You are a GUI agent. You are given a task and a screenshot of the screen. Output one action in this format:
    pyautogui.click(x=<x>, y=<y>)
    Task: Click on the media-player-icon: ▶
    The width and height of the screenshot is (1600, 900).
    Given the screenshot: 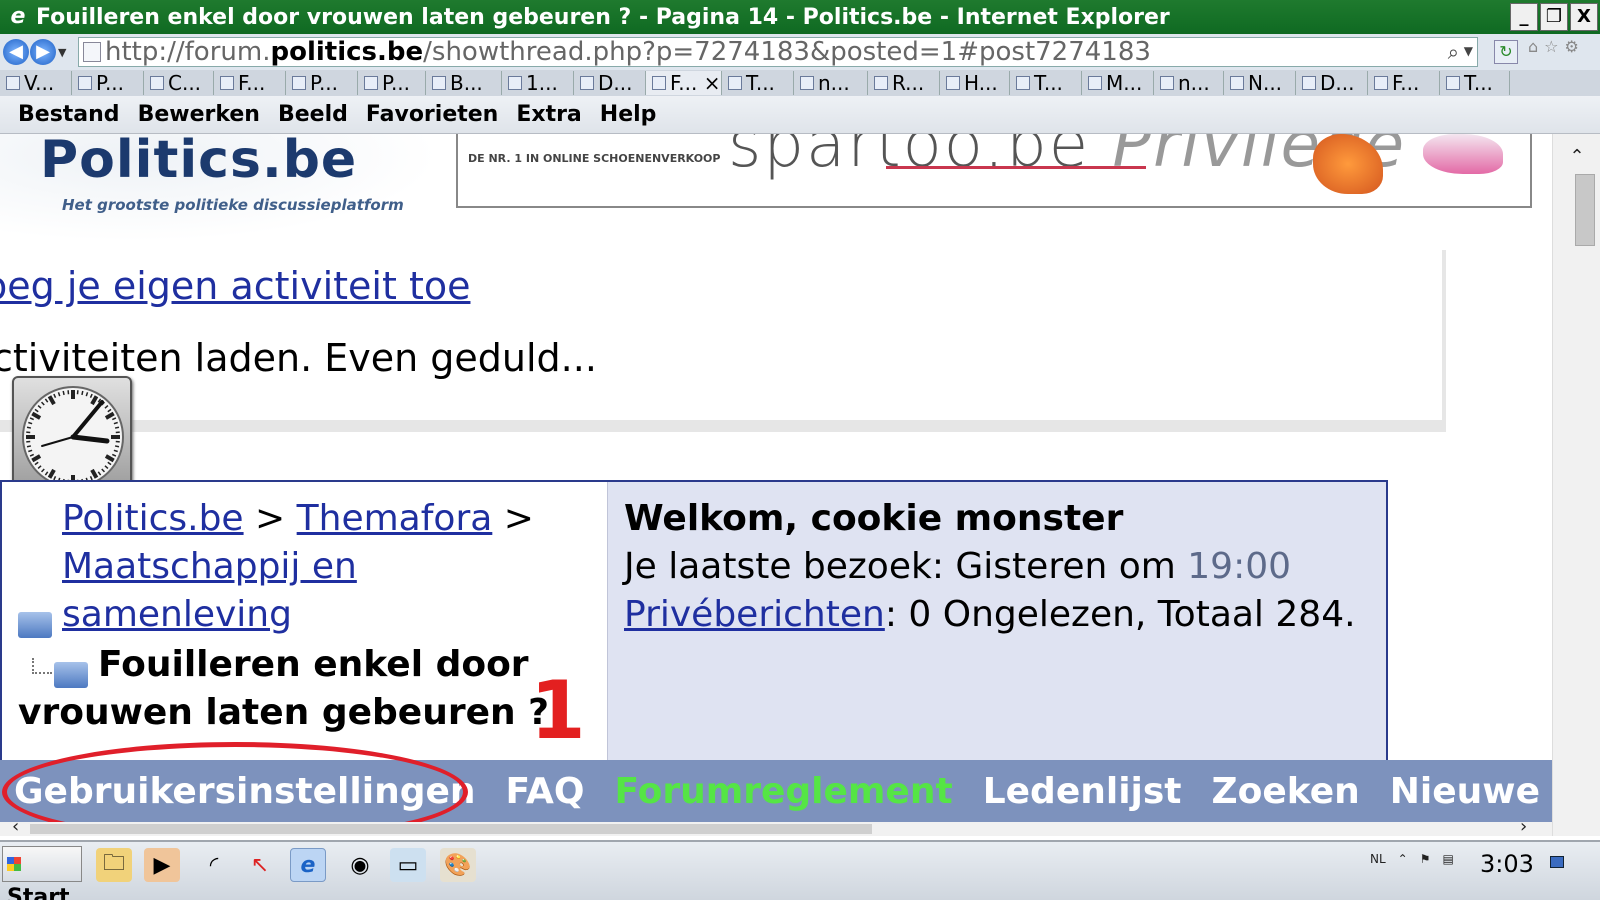 What is the action you would take?
    pyautogui.click(x=162, y=865)
    